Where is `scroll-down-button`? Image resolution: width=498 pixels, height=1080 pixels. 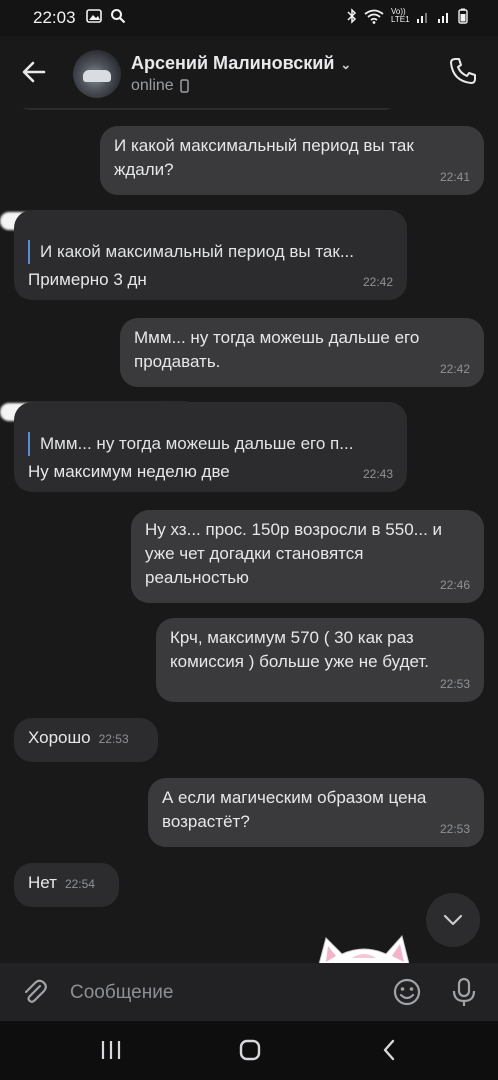 scroll-down-button is located at coordinates (453, 920).